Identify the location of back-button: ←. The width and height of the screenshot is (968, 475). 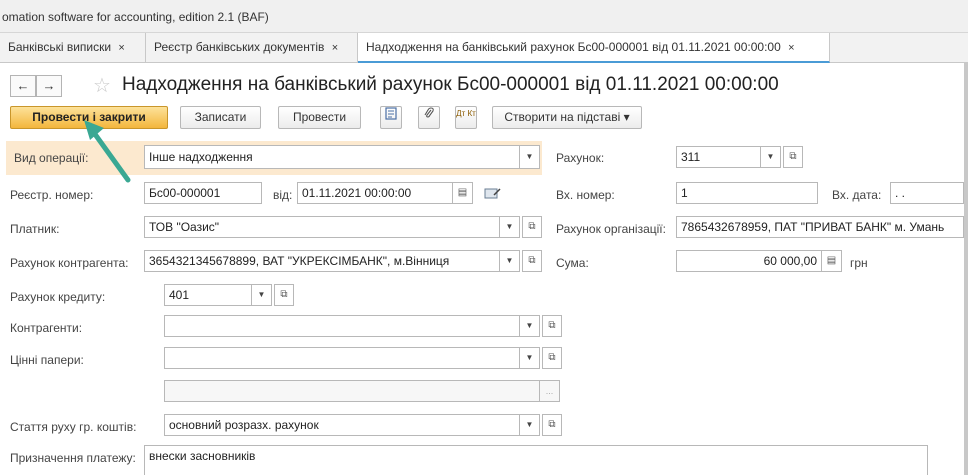
(23, 86).